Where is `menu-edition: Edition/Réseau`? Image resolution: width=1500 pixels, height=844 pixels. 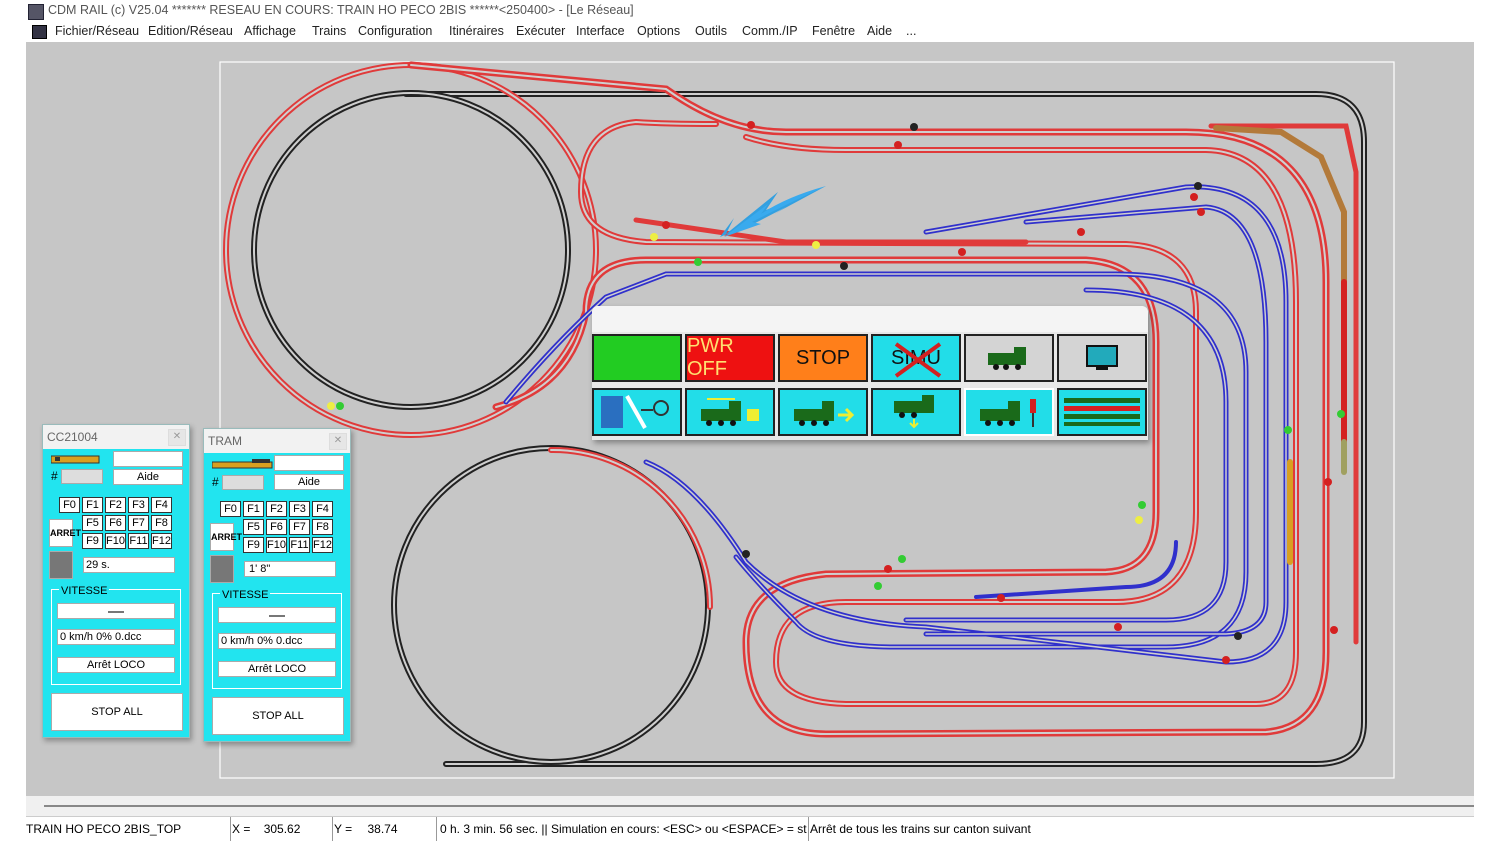 menu-edition: Edition/Réseau is located at coordinates (190, 31).